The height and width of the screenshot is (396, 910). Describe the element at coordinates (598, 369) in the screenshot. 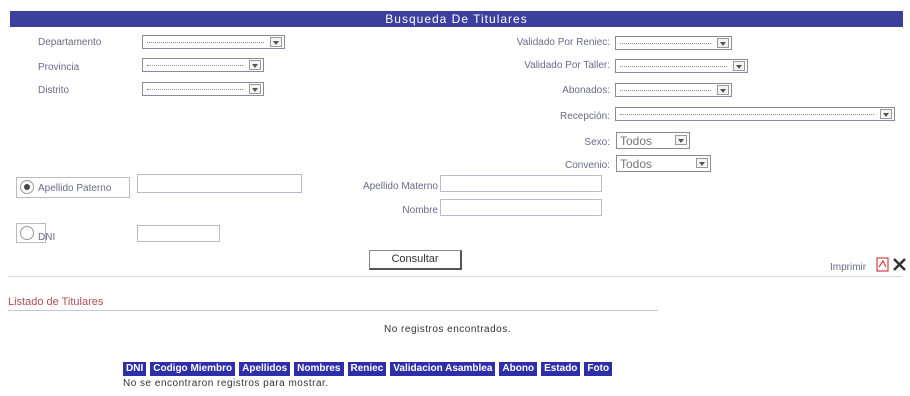

I see `column-header-foto: Foto` at that location.